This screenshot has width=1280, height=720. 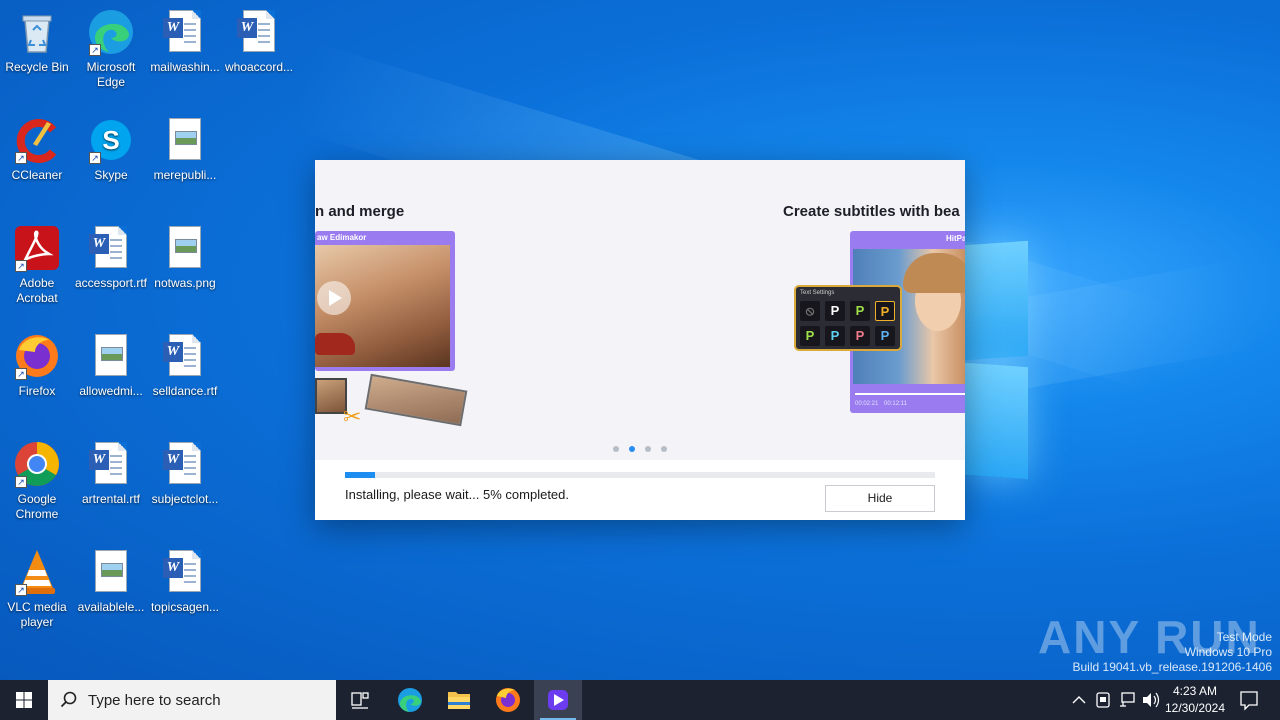 I want to click on desktop-icon-recycle-bin: Recycle Bin, so click(x=37, y=41).